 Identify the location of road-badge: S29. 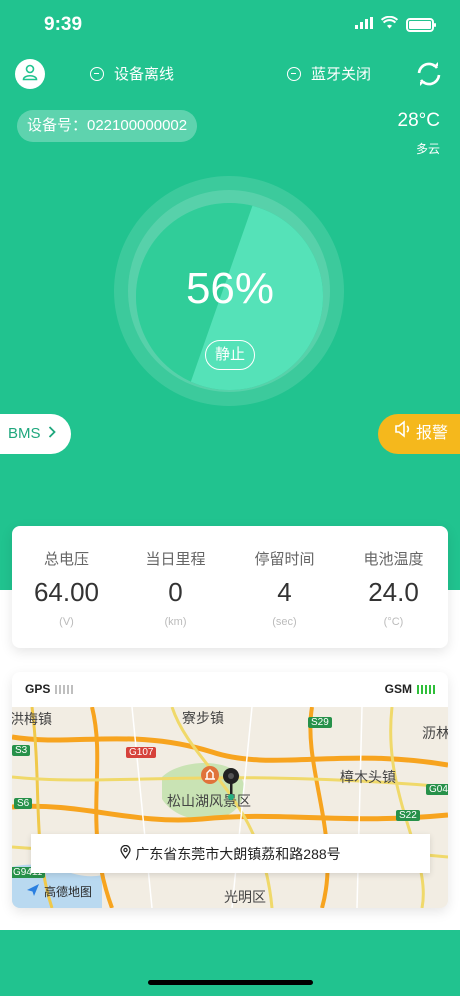
(320, 722).